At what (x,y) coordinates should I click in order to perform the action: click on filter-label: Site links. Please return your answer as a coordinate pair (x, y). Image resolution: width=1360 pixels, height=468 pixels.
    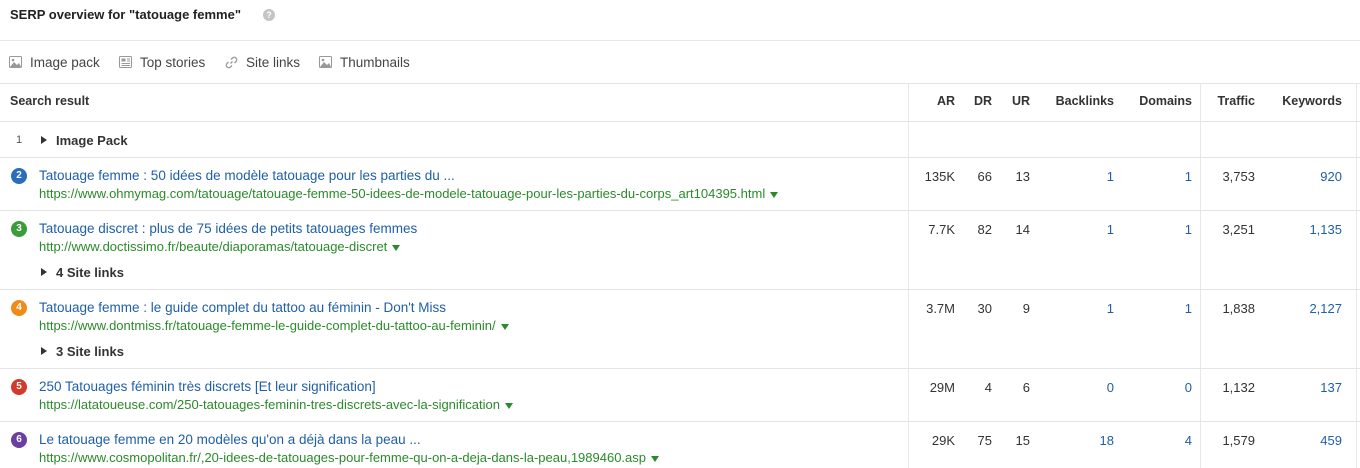
    Looking at the image, I should click on (273, 62).